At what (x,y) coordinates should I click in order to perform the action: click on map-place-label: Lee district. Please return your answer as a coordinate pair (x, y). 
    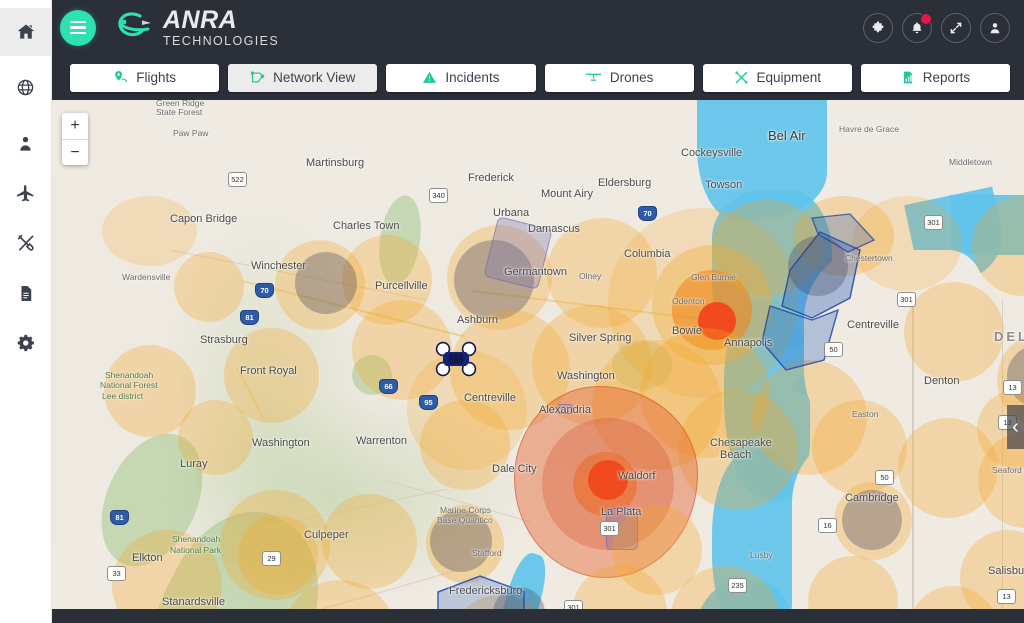
    Looking at the image, I should click on (123, 396).